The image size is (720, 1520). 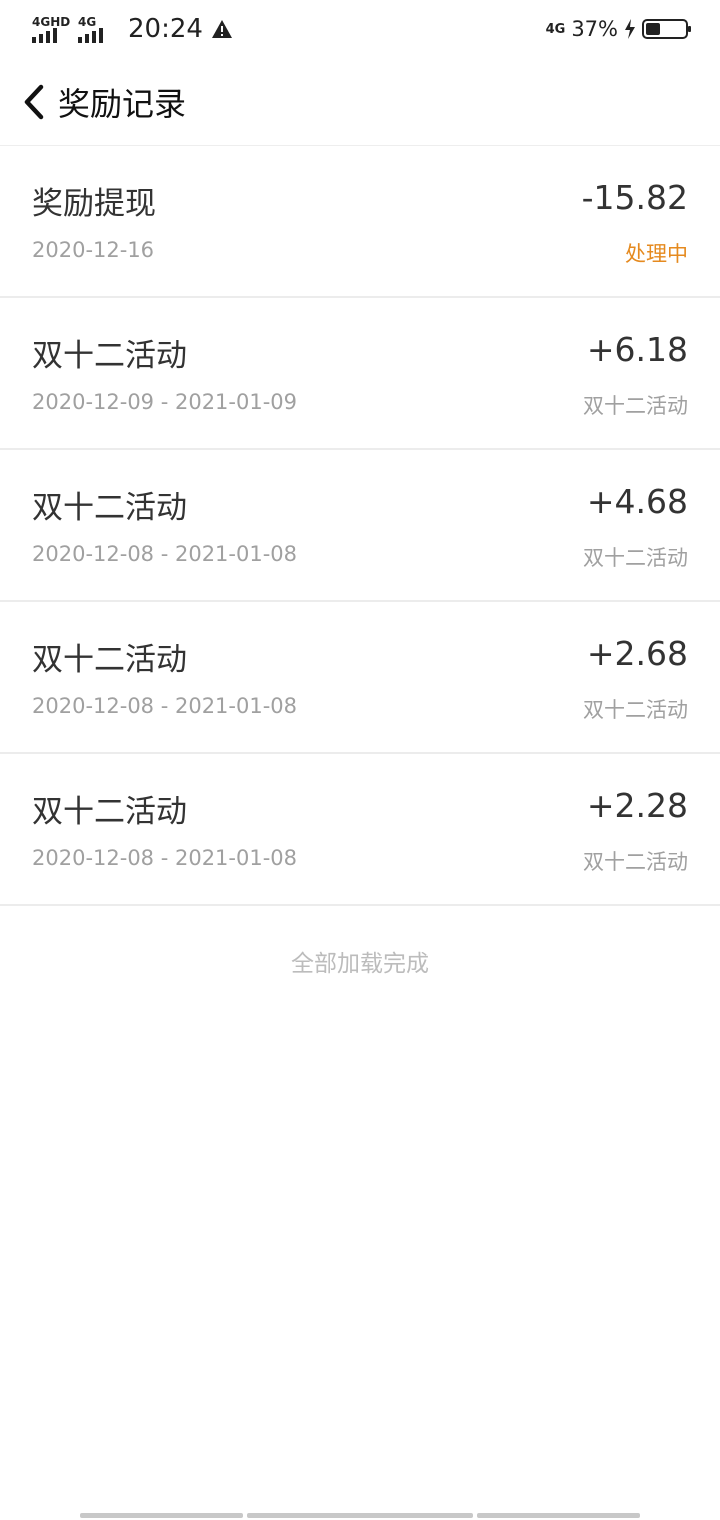 I want to click on signal-label: 4G, so click(x=87, y=22).